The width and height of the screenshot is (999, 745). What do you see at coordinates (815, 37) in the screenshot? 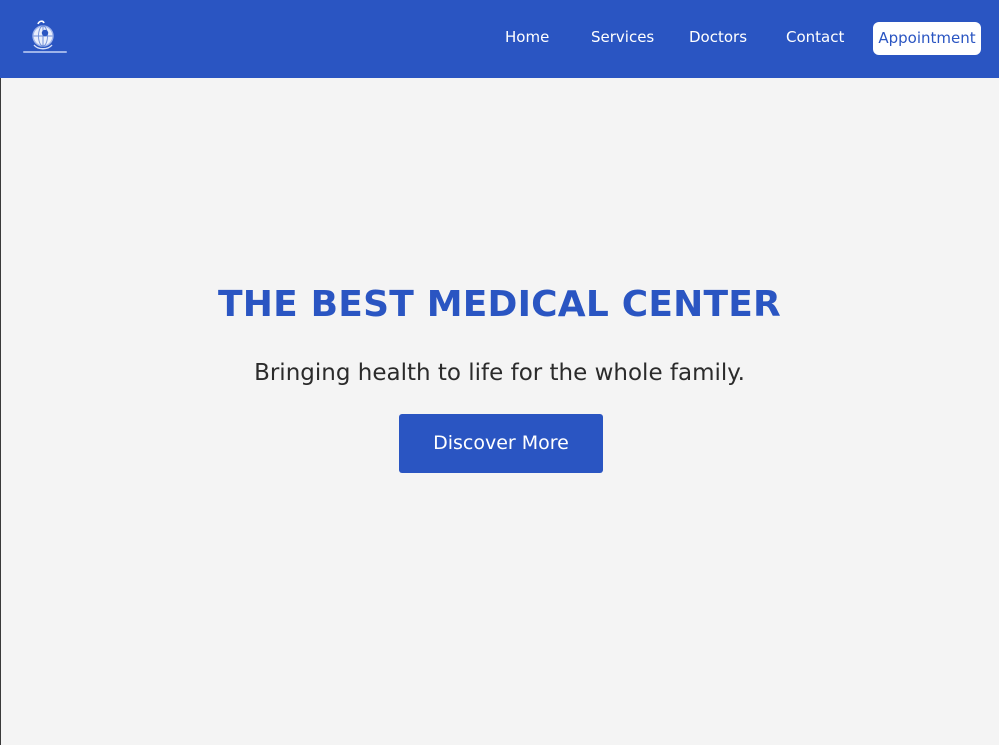
I see `nav-link-contact: Contact` at bounding box center [815, 37].